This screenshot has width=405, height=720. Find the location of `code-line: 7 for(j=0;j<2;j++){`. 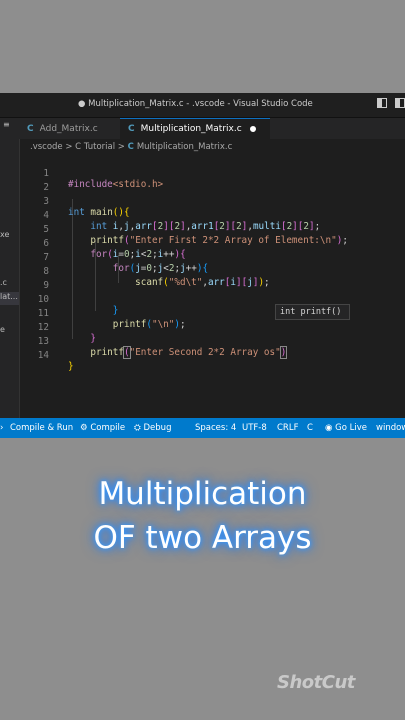

code-line: 7 for(j=0;j<2;j++){ is located at coordinates (113, 257).